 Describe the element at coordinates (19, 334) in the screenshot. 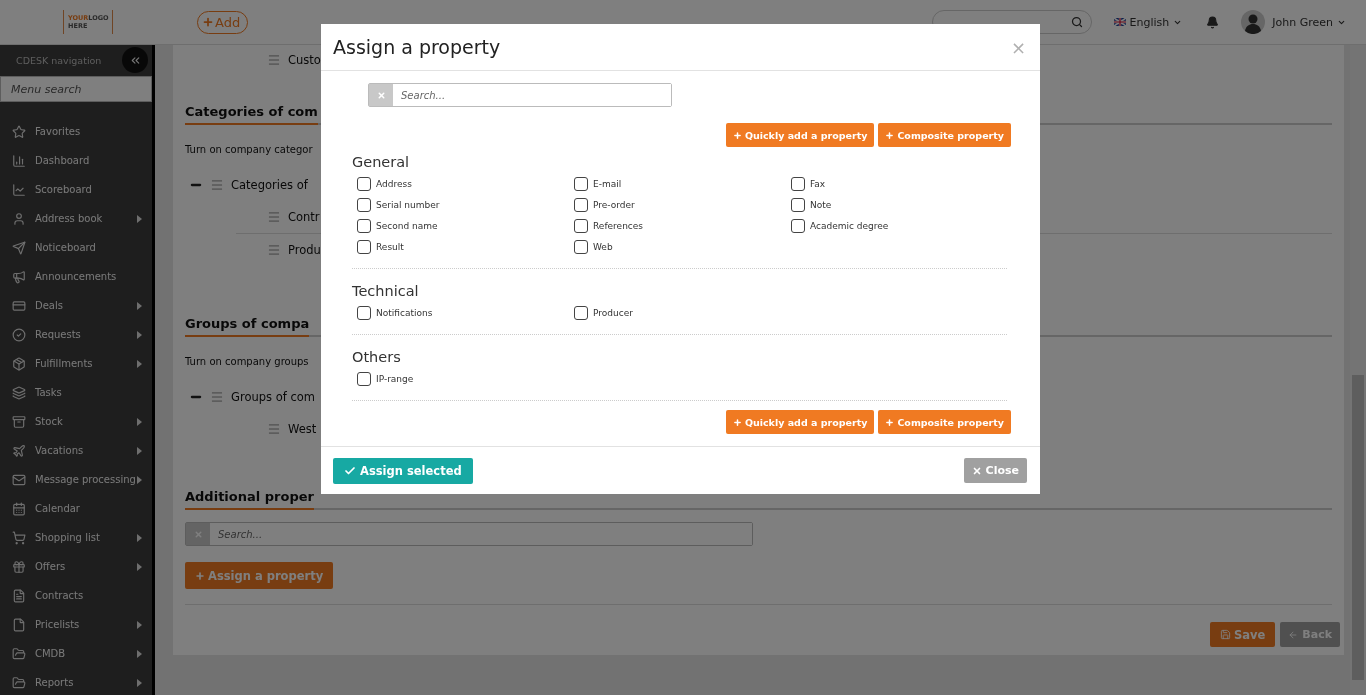

I see `check-circle-icon` at that location.